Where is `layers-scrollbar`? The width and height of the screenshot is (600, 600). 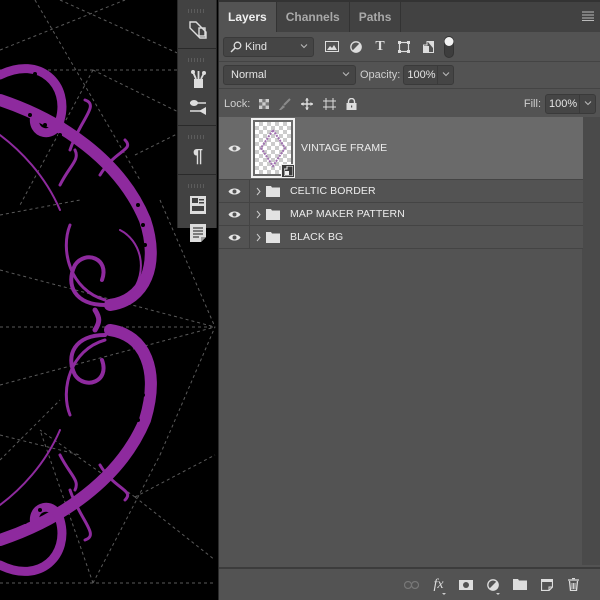 layers-scrollbar is located at coordinates (591, 341).